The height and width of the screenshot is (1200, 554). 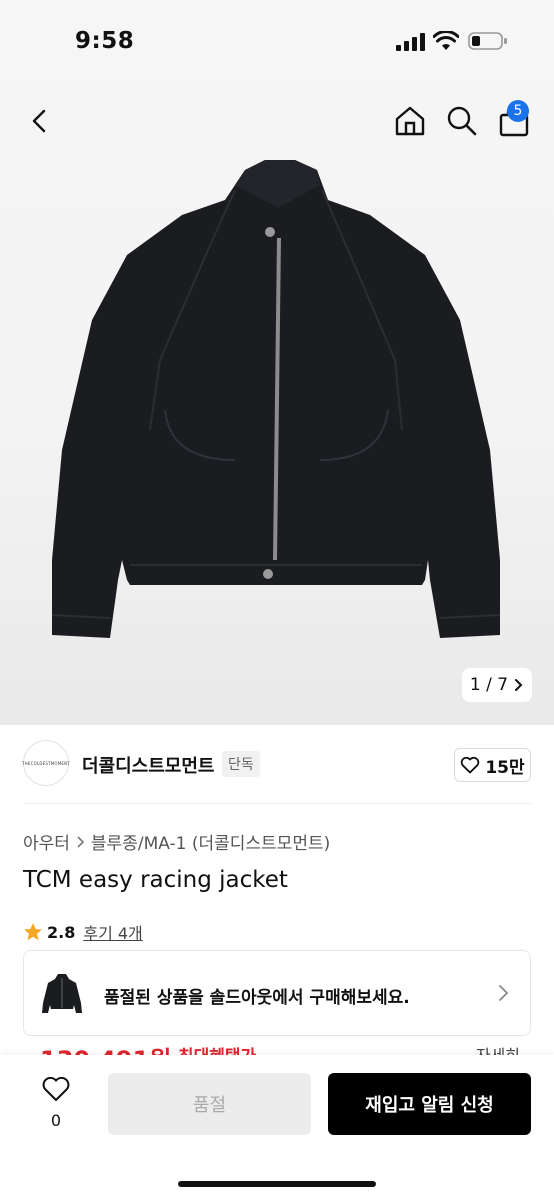 I want to click on cellular-signal-icon, so click(x=410, y=42).